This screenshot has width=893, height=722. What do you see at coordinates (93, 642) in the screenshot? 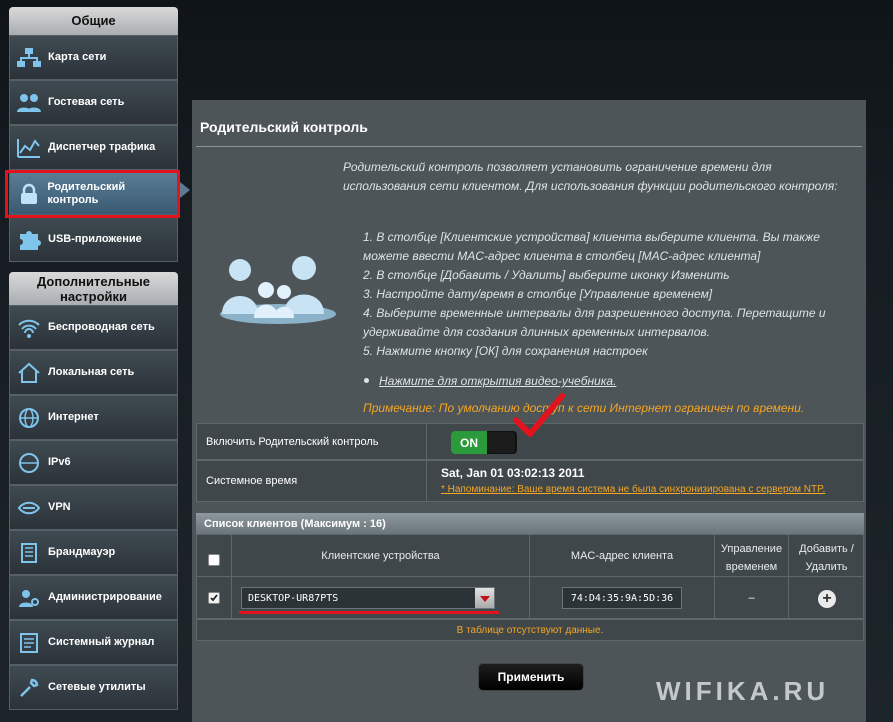
I see `sidebar-item-system-log: Системный журнал` at bounding box center [93, 642].